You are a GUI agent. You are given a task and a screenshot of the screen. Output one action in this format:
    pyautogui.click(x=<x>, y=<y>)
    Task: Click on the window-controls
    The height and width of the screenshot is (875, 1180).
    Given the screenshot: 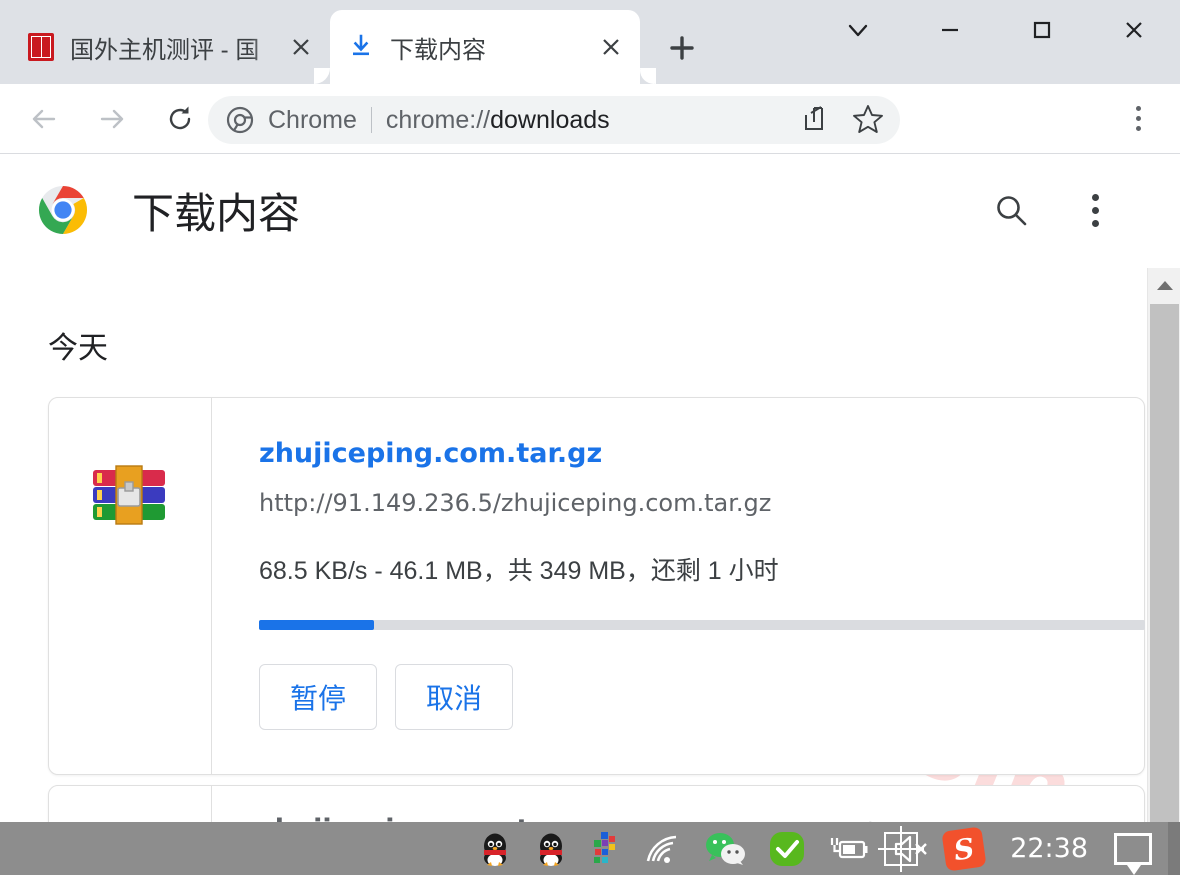 What is the action you would take?
    pyautogui.click(x=996, y=42)
    